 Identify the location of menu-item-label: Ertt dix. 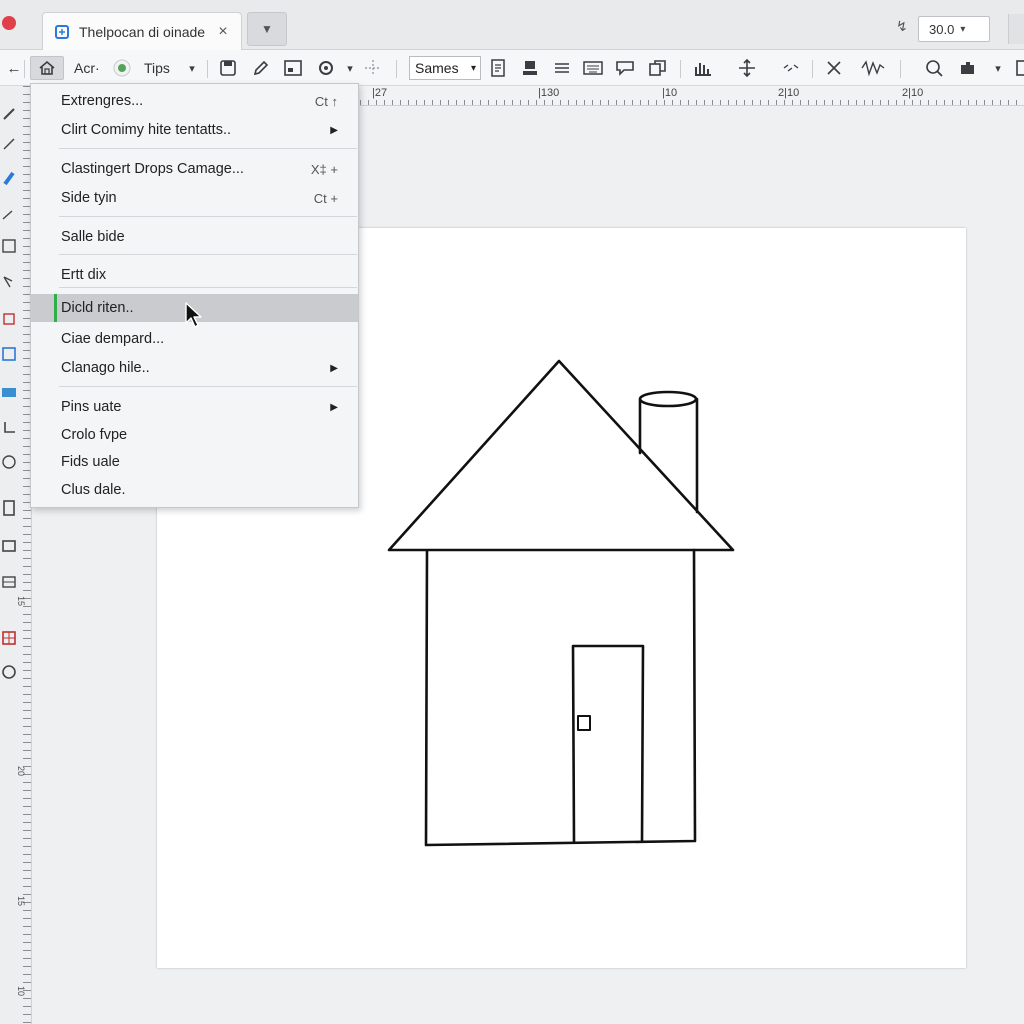
(84, 275).